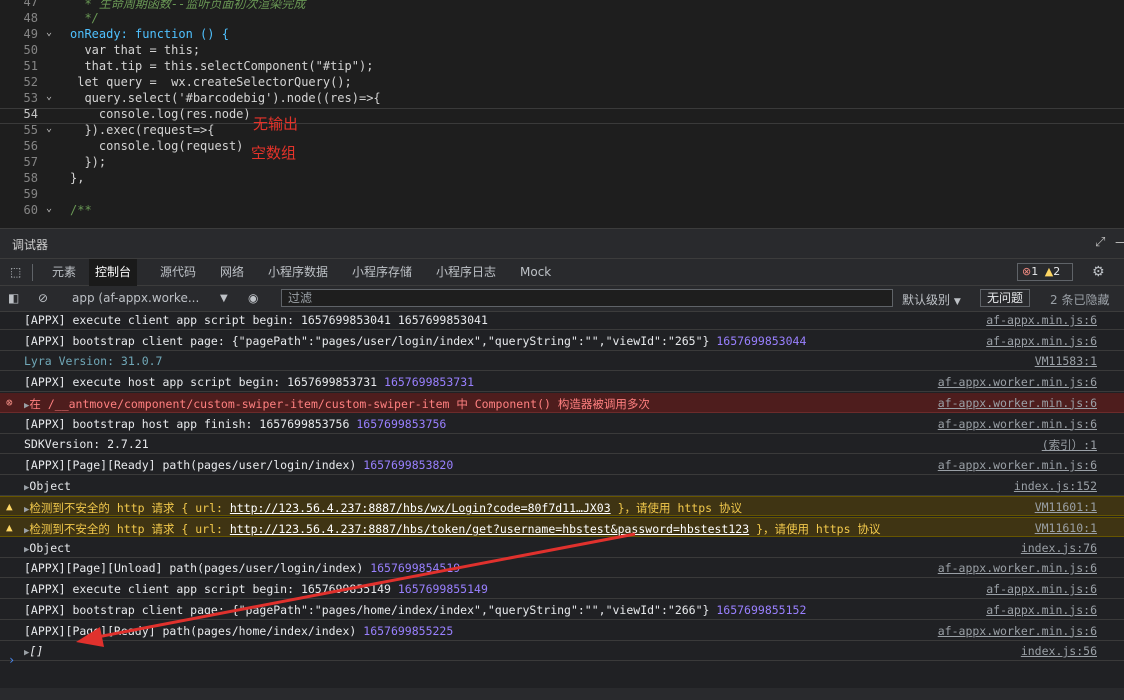  What do you see at coordinates (363, 586) in the screenshot?
I see `arrow-shaft` at bounding box center [363, 586].